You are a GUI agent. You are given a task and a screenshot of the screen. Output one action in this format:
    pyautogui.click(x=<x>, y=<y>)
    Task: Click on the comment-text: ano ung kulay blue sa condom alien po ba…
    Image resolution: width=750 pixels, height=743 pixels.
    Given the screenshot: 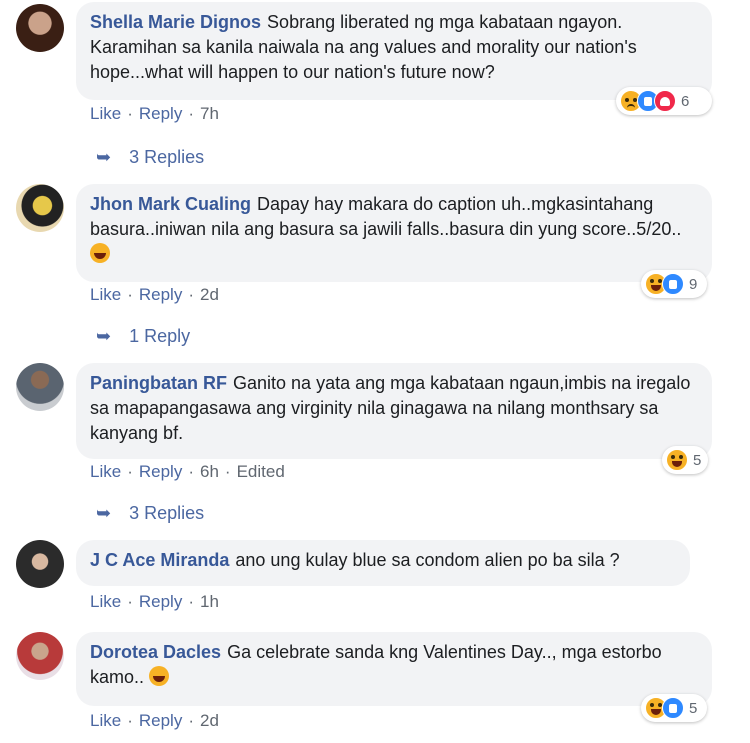 What is the action you would take?
    pyautogui.click(x=427, y=560)
    